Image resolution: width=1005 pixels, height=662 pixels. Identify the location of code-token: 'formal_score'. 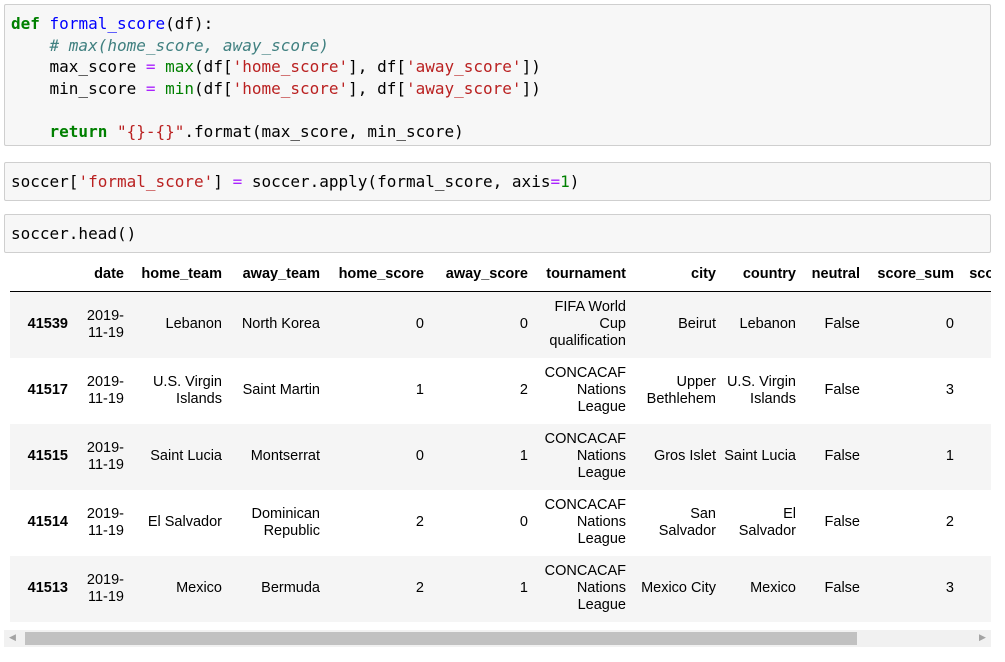
(146, 181).